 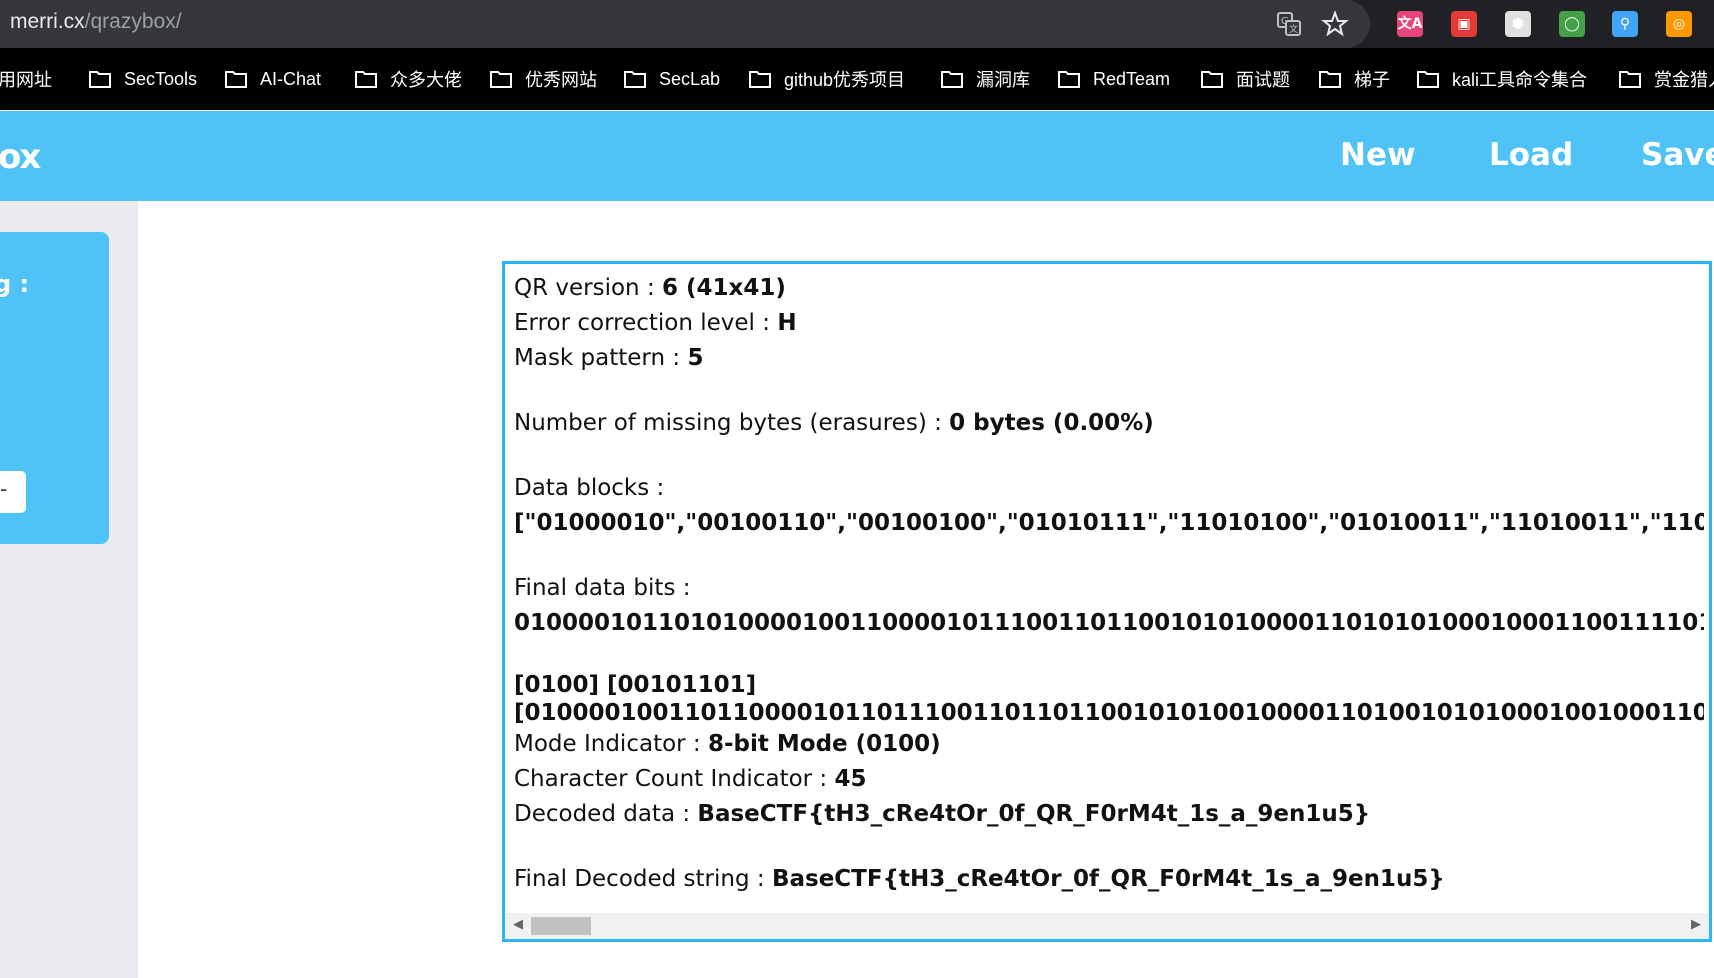 What do you see at coordinates (15, 284) in the screenshot?
I see `tools-panel-label: g :` at bounding box center [15, 284].